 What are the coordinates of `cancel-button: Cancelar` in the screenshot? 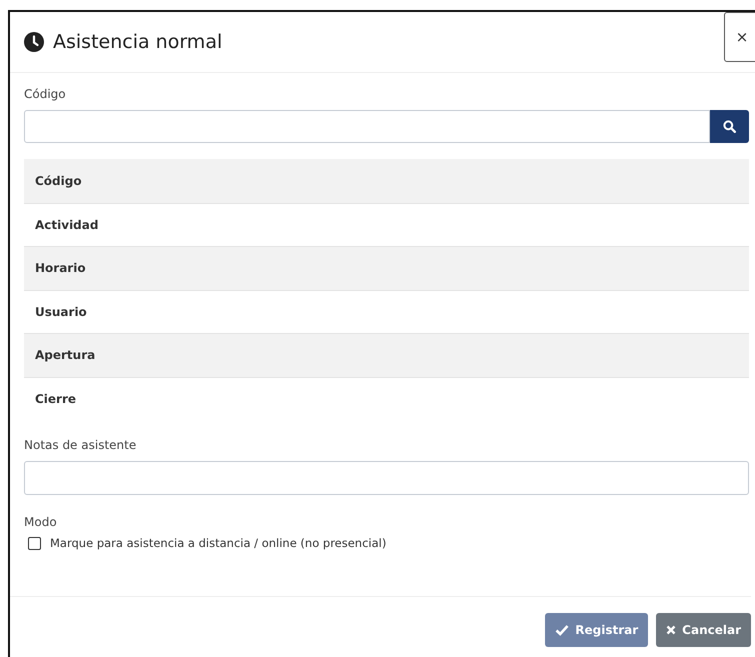 It's located at (703, 630).